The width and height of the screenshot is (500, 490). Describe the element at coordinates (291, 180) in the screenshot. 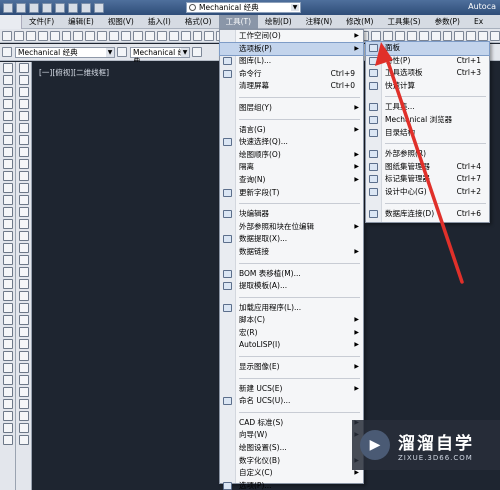

I see `tools-menu-item: 查询(N) ▶` at that location.